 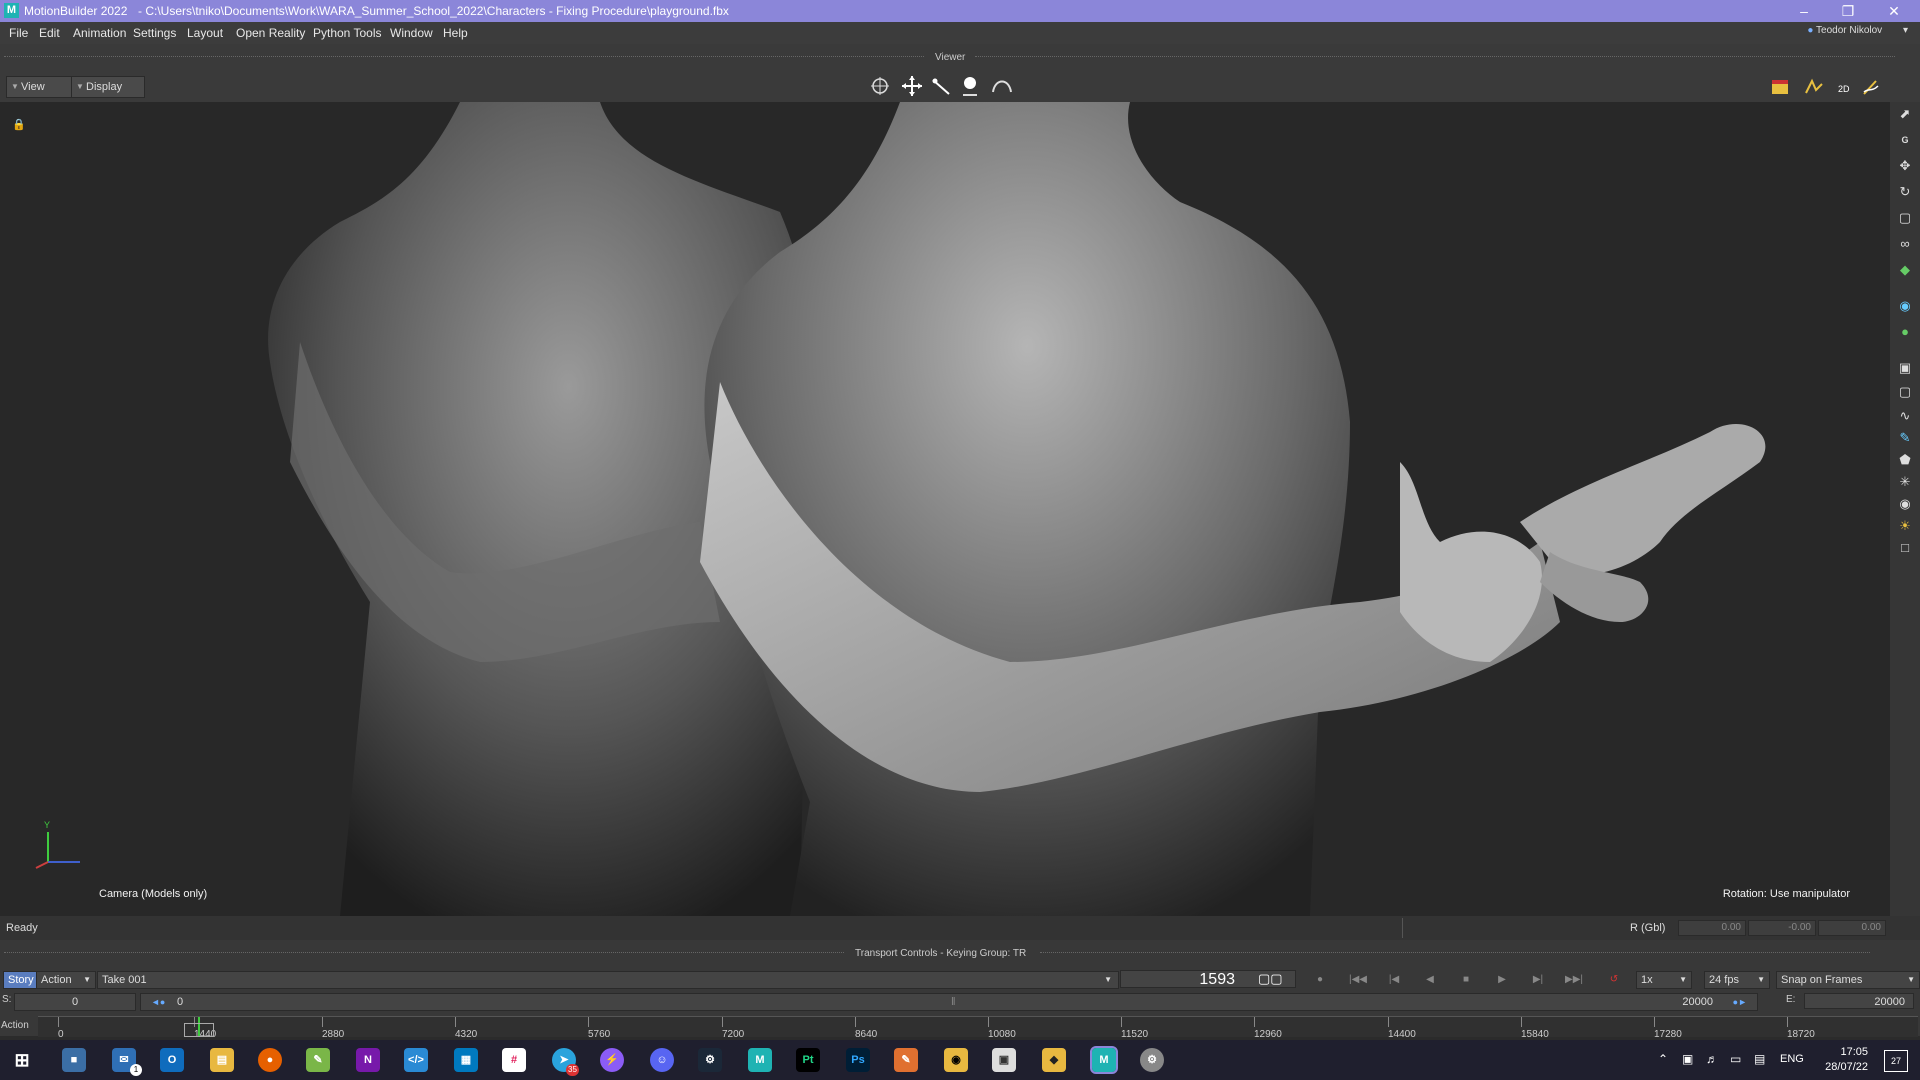 I want to click on action-select: Action ▼, so click(x=66, y=980).